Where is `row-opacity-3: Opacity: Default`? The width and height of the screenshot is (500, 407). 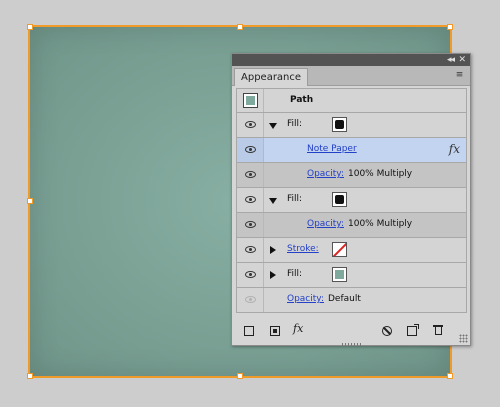 row-opacity-3: Opacity: Default is located at coordinates (351, 300).